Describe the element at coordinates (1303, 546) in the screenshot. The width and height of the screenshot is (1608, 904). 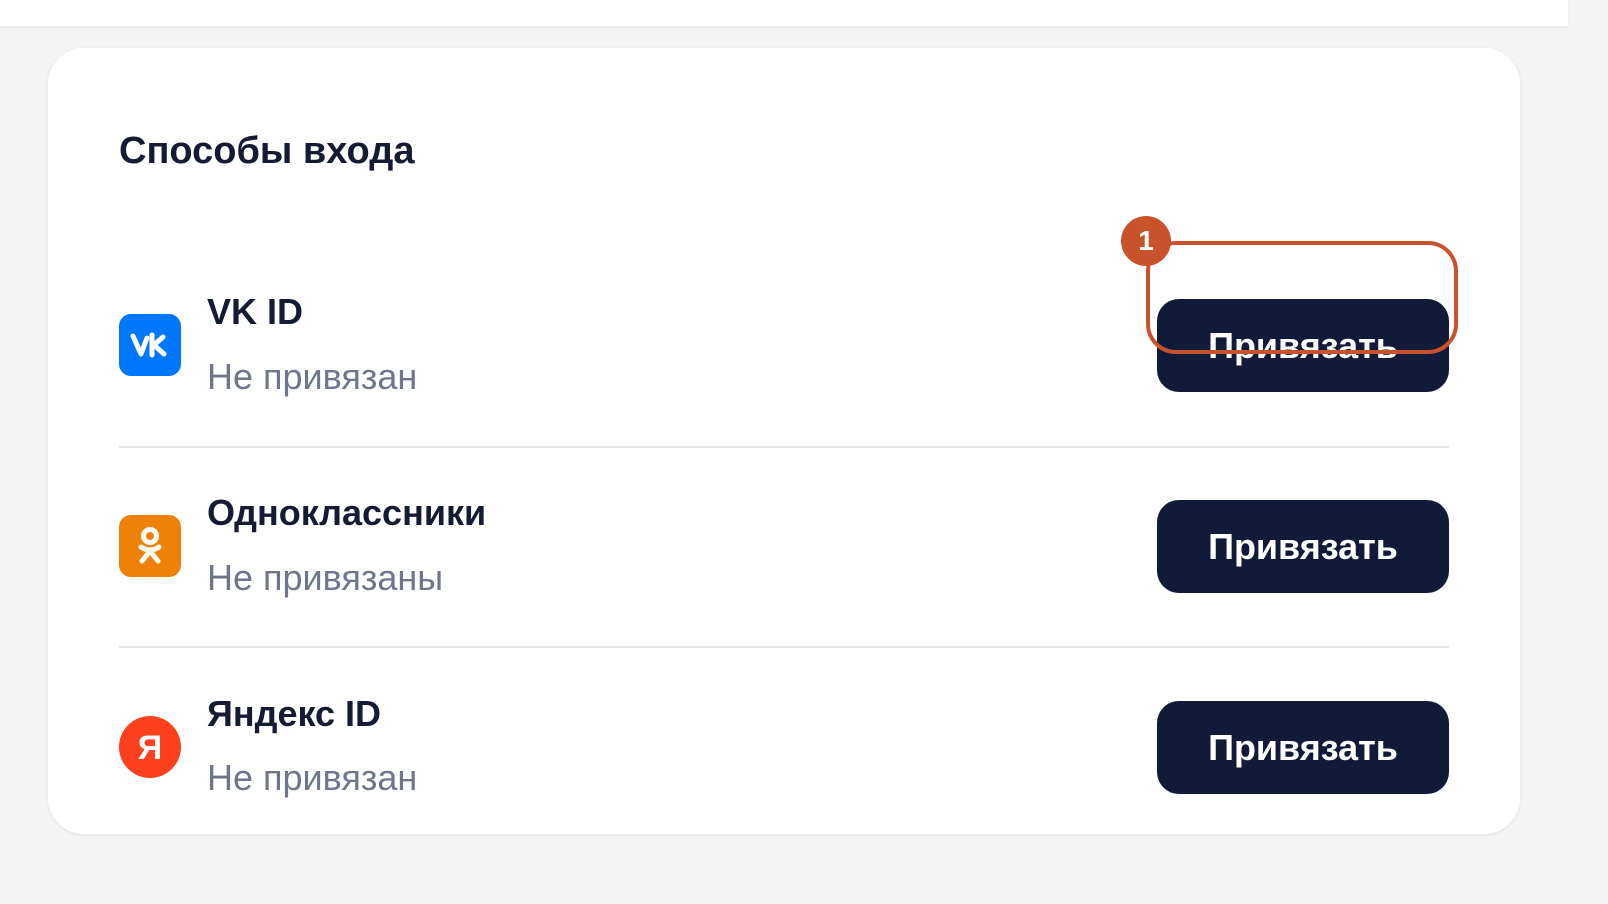
I see `bind-odnoklassniki-button: Привязать` at that location.